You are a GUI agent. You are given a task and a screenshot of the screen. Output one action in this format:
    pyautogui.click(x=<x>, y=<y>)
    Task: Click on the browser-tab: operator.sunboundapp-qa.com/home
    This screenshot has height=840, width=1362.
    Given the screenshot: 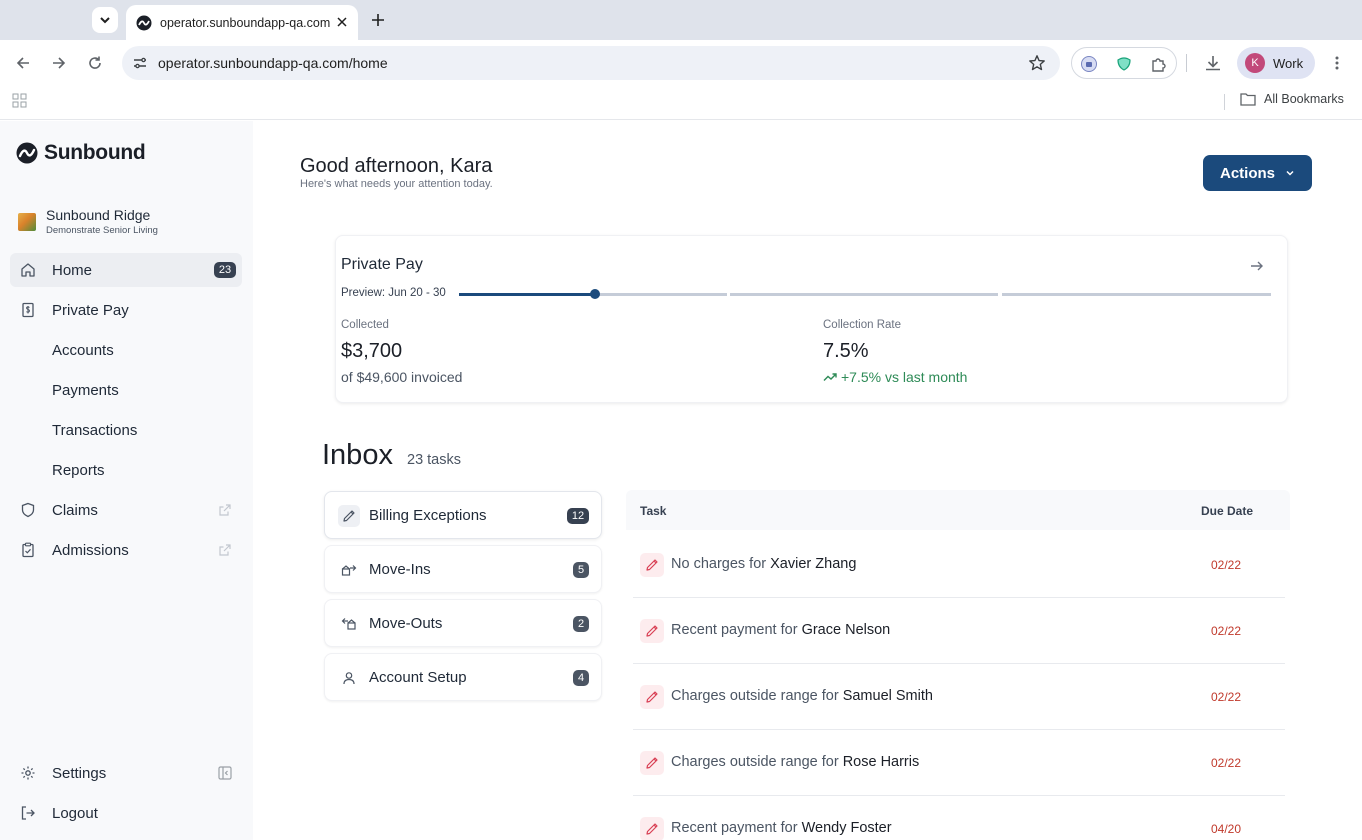 What is the action you would take?
    pyautogui.click(x=242, y=22)
    